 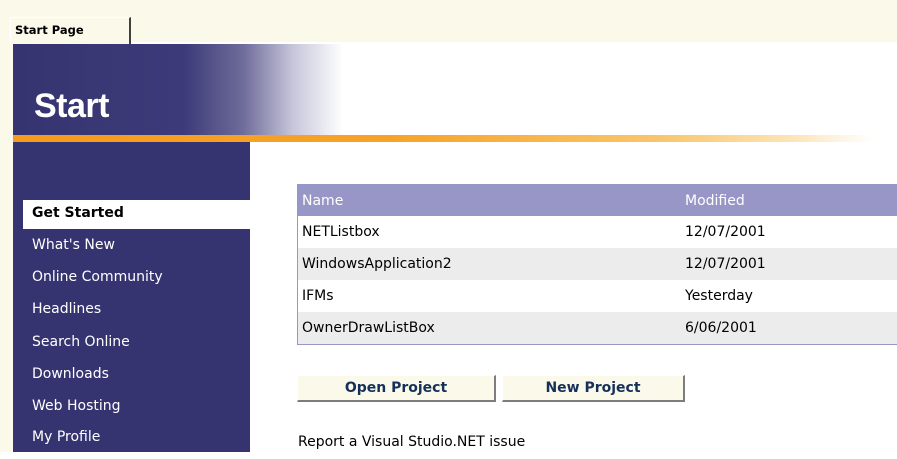 What do you see at coordinates (97, 284) in the screenshot?
I see `sidebar-item-online-community: Online Community` at bounding box center [97, 284].